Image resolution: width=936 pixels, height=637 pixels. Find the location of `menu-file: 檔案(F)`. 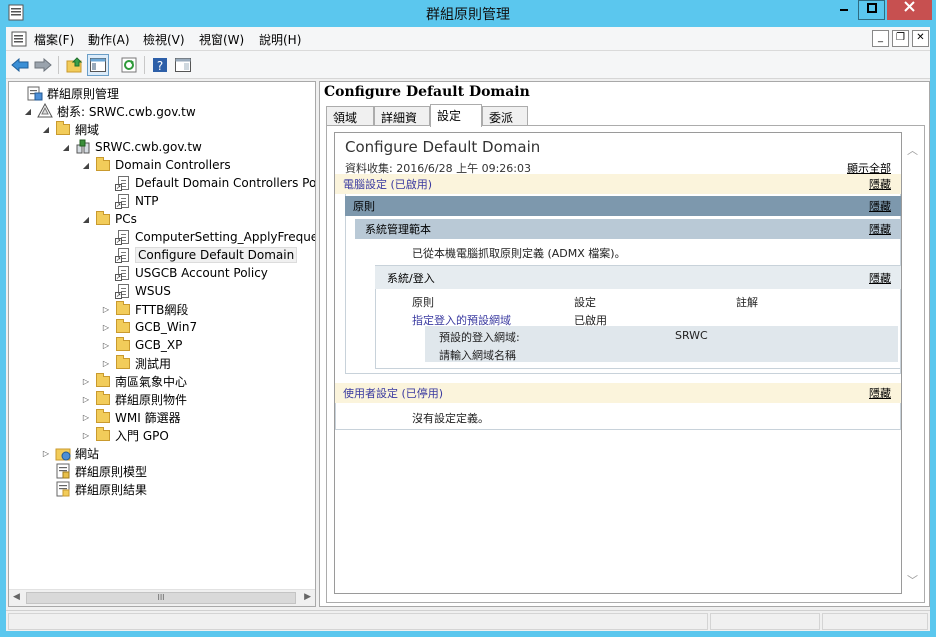

menu-file: 檔案(F) is located at coordinates (54, 39).